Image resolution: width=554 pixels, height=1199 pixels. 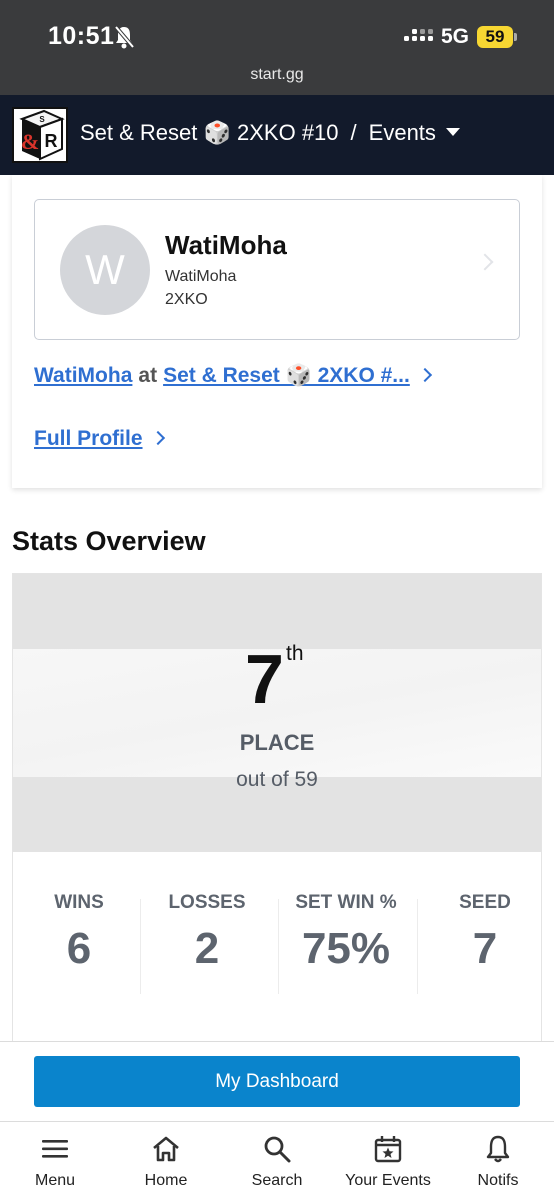 I want to click on stat-value: 7, so click(x=485, y=948).